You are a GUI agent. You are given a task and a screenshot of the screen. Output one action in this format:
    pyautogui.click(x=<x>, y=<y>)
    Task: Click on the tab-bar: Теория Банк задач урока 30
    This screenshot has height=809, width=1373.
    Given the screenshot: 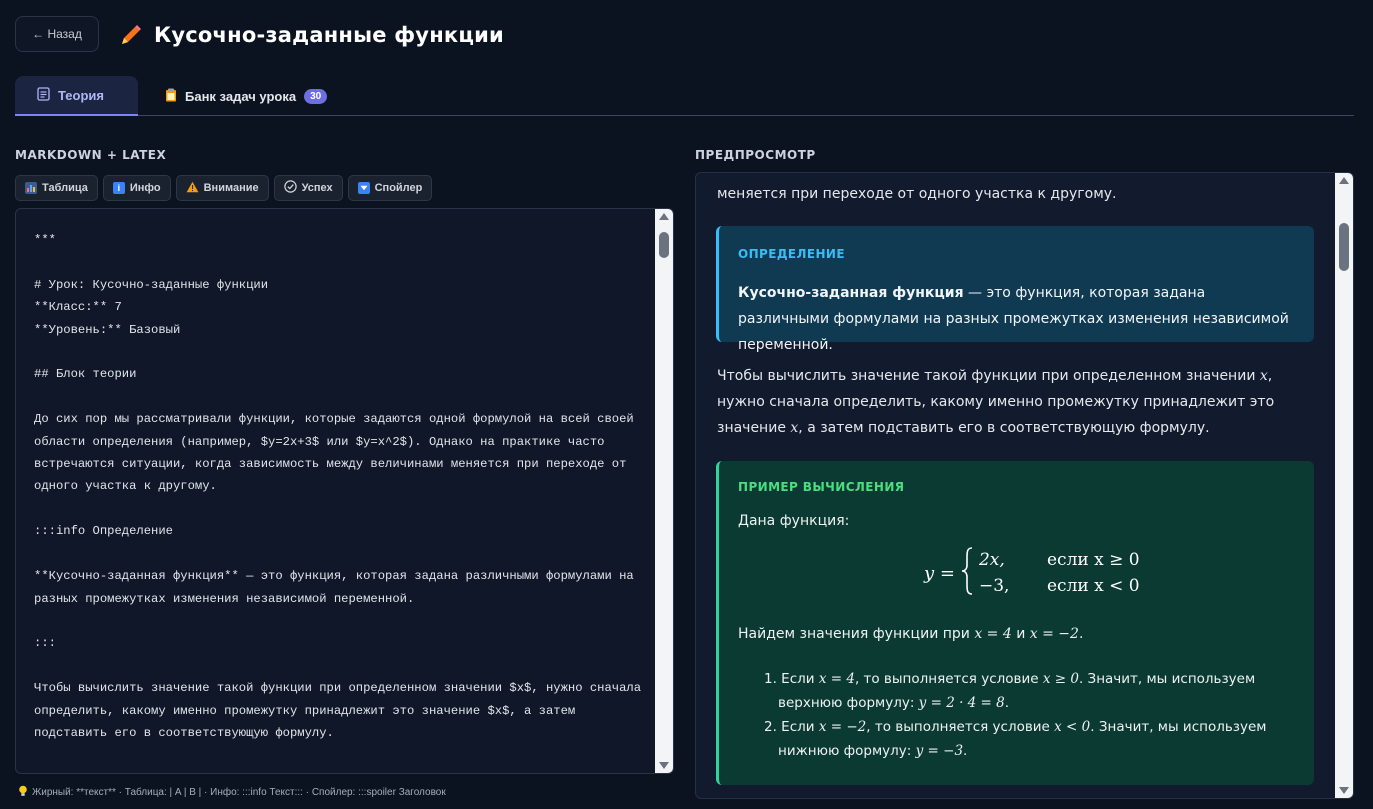 What is the action you would take?
    pyautogui.click(x=684, y=96)
    